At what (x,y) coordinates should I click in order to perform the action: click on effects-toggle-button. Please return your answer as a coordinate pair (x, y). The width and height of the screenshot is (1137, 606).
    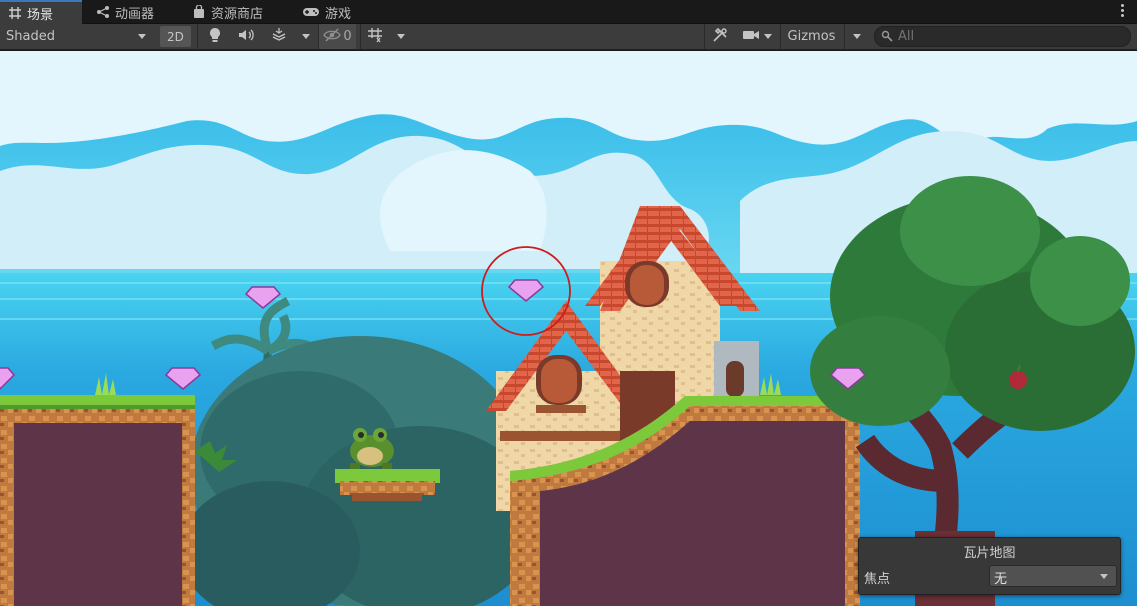
    Looking at the image, I should click on (279, 36).